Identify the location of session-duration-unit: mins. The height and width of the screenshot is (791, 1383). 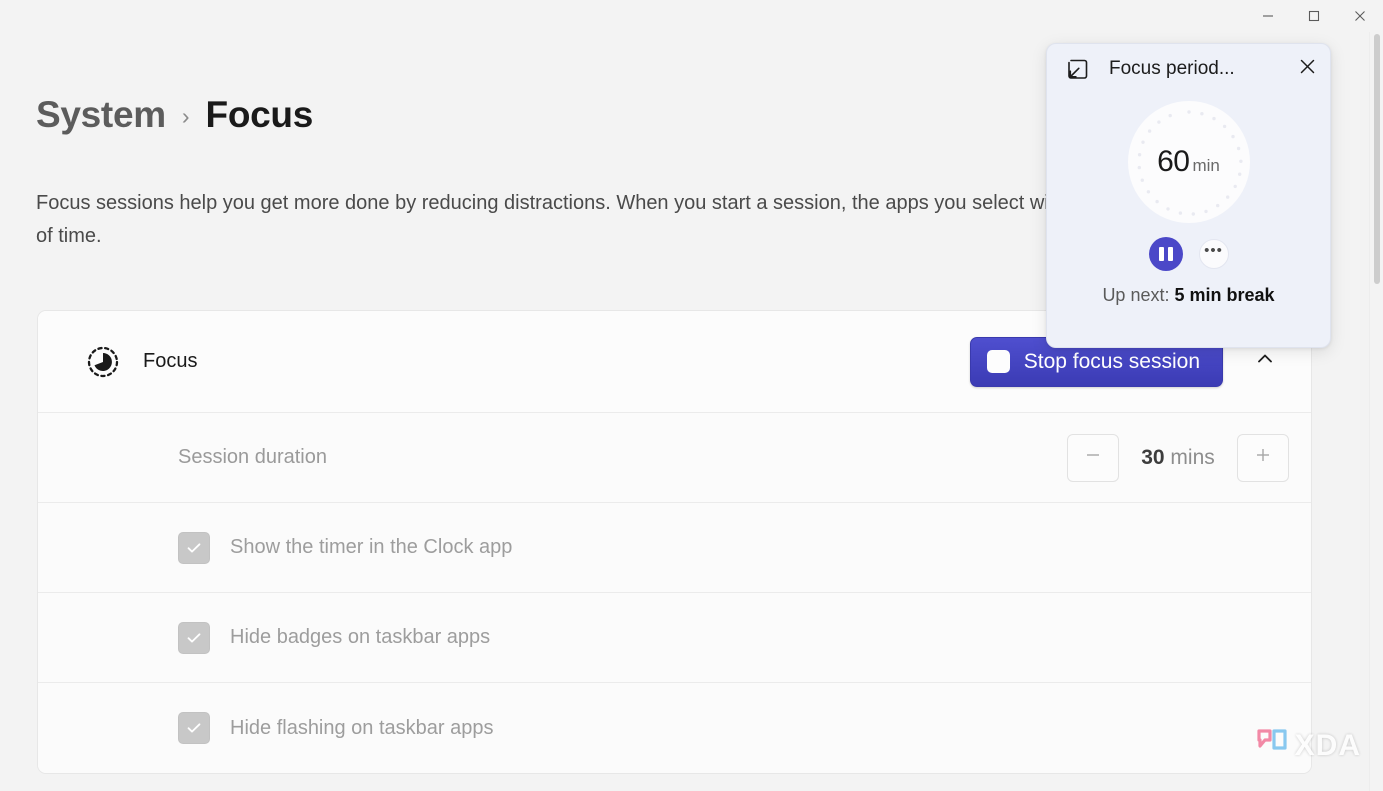
(1192, 457).